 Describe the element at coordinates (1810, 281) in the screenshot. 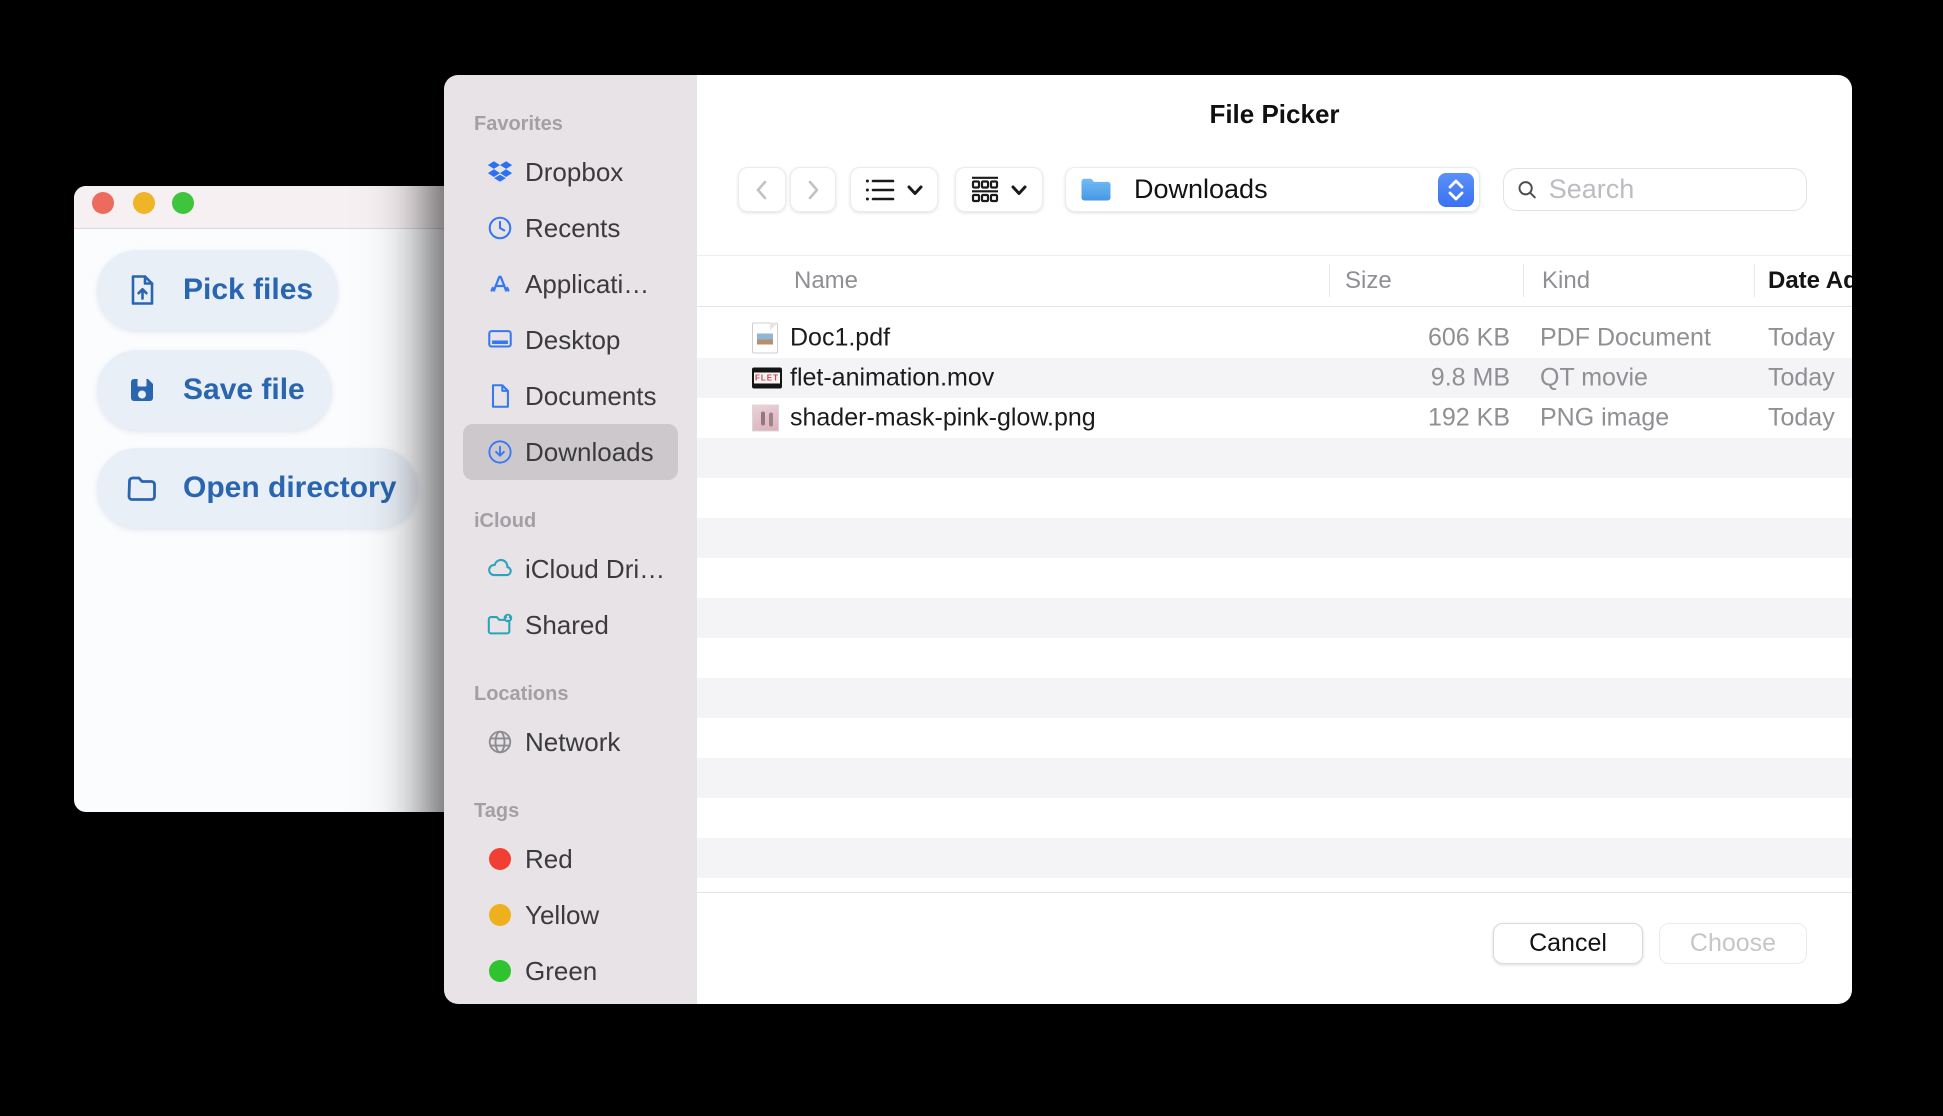

I see `column-header-date-added: Date Added` at that location.